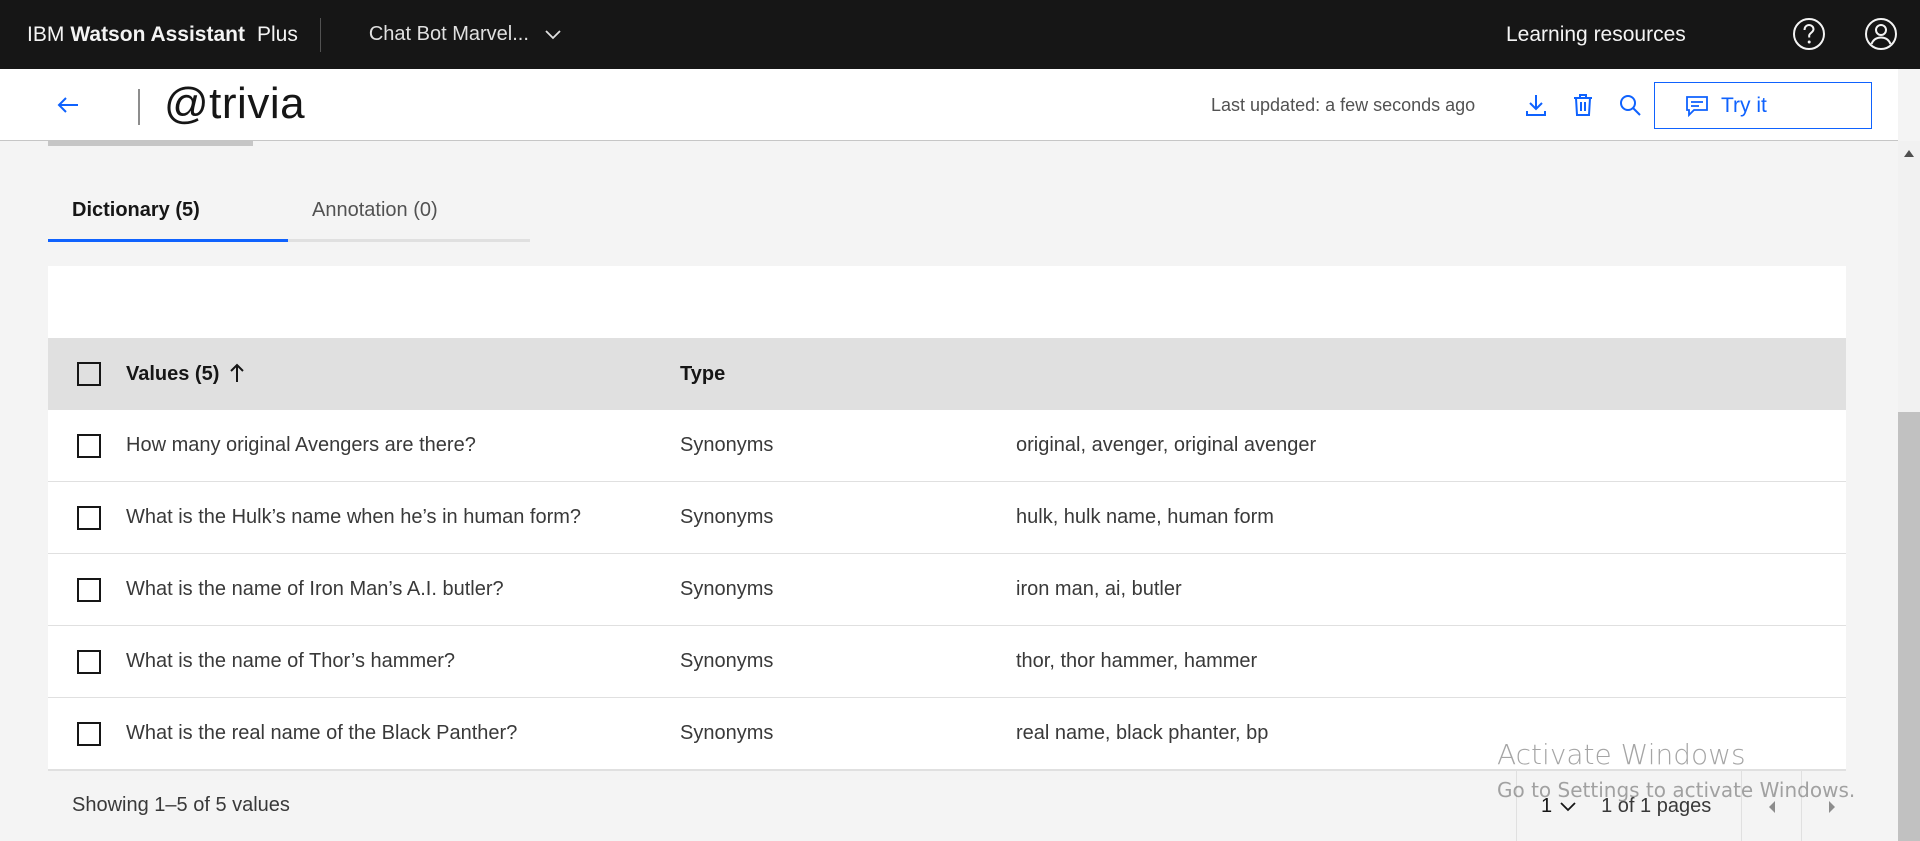 Image resolution: width=1920 pixels, height=841 pixels. Describe the element at coordinates (1676, 790) in the screenshot. I see `activate-windows-subtitle: Go to Settings to activate Windows.` at that location.